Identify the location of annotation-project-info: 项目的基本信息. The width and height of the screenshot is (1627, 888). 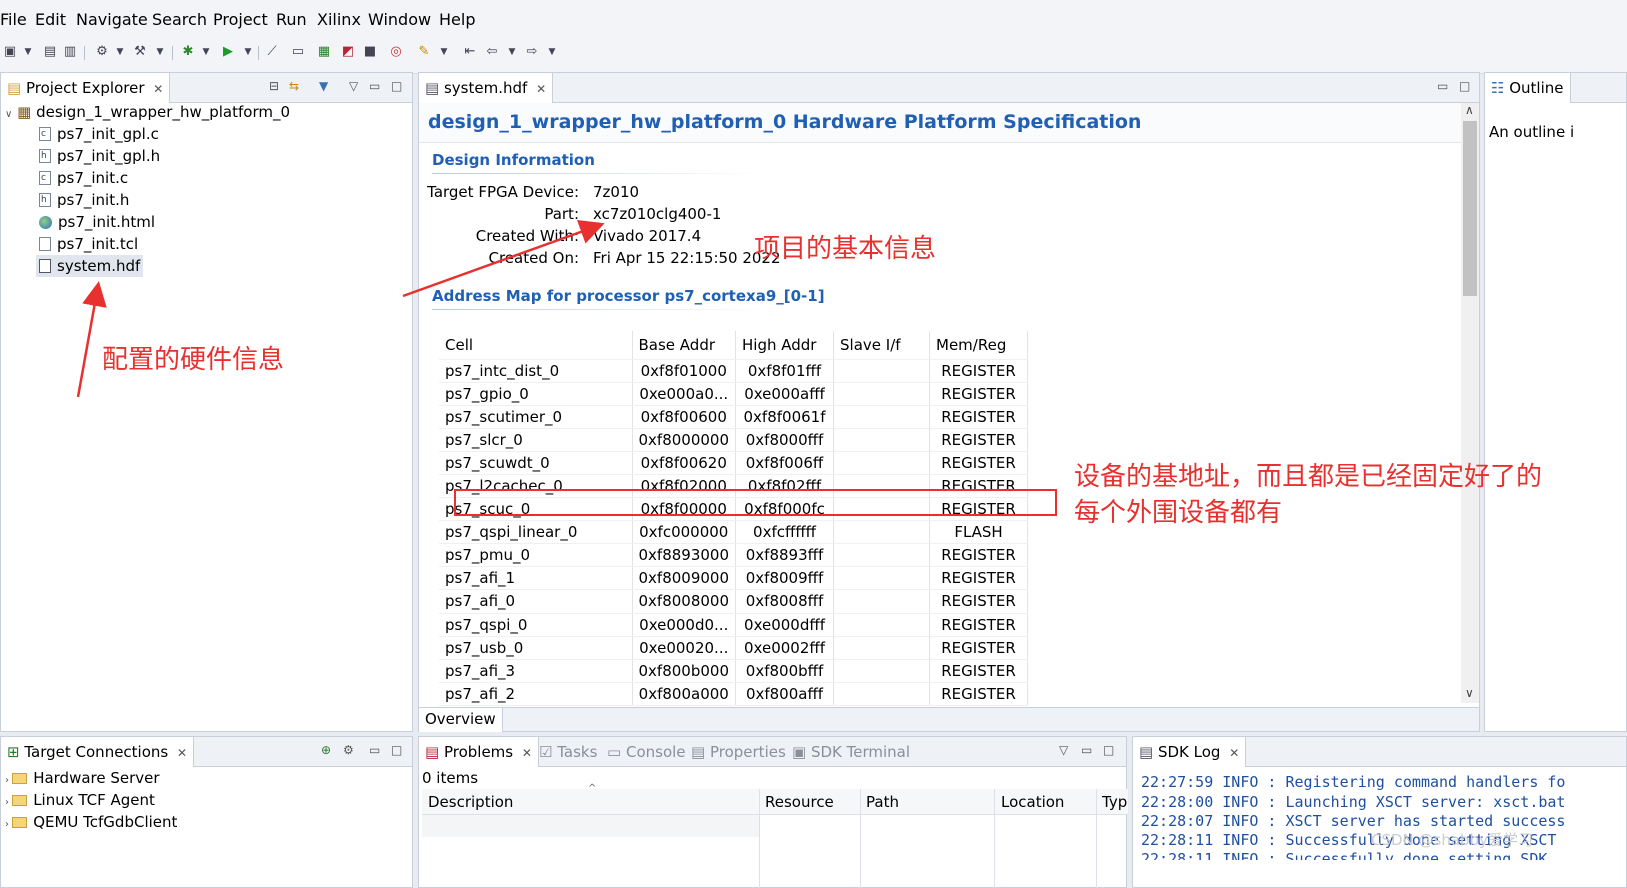
(845, 249).